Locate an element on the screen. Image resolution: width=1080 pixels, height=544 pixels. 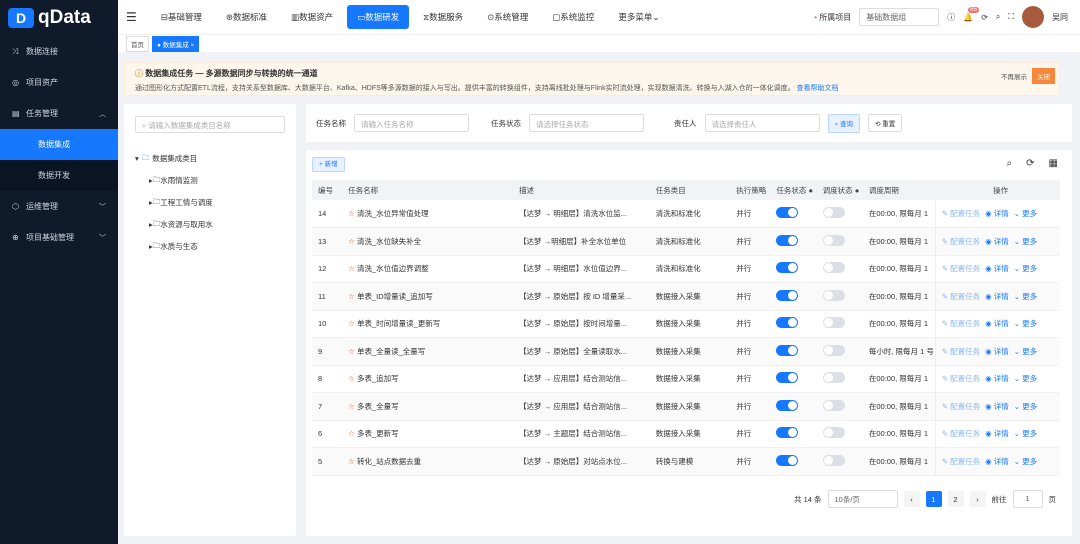
user-name: 吴同 is located at coordinates (1060, 17).